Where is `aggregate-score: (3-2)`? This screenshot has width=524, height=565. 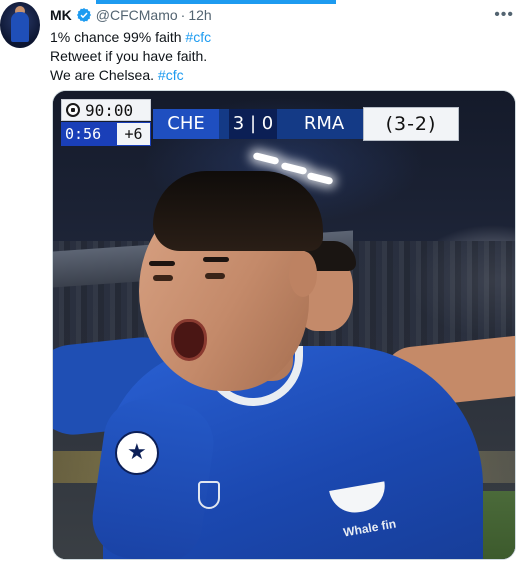
aggregate-score: (3-2) is located at coordinates (411, 124).